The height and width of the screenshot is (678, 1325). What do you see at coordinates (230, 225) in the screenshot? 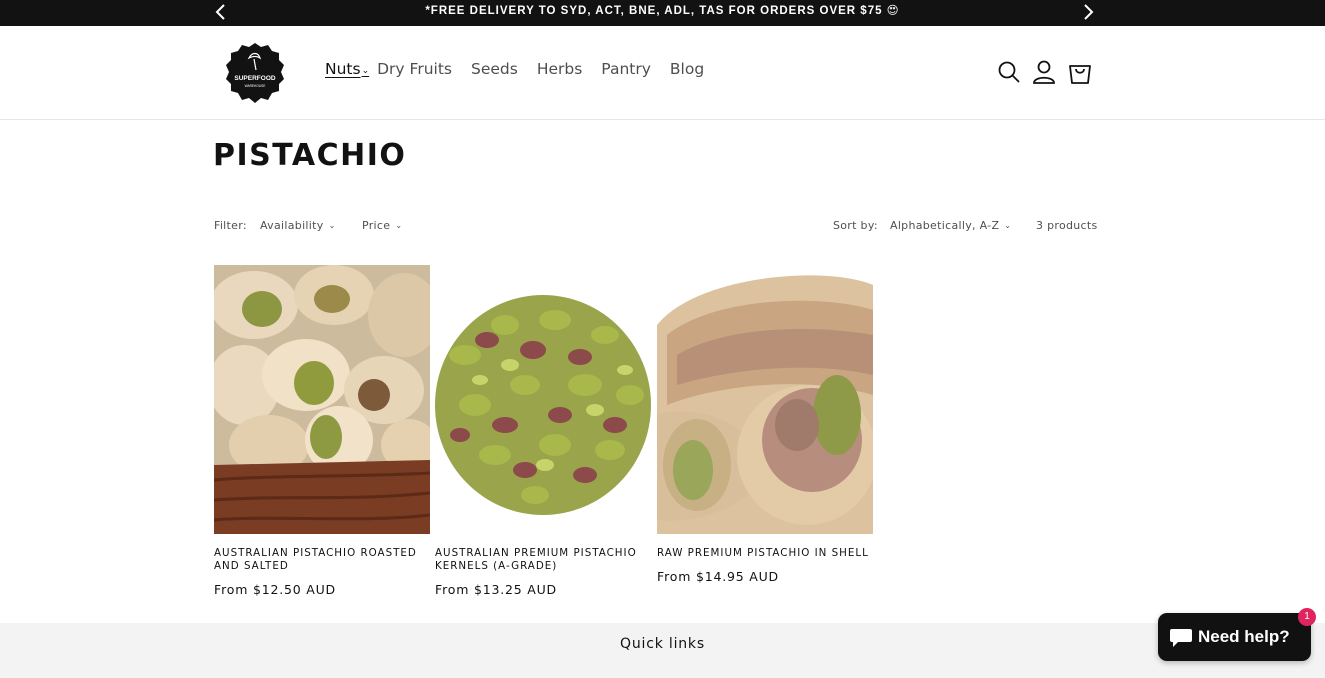
I see `filter-label: Filter:` at bounding box center [230, 225].